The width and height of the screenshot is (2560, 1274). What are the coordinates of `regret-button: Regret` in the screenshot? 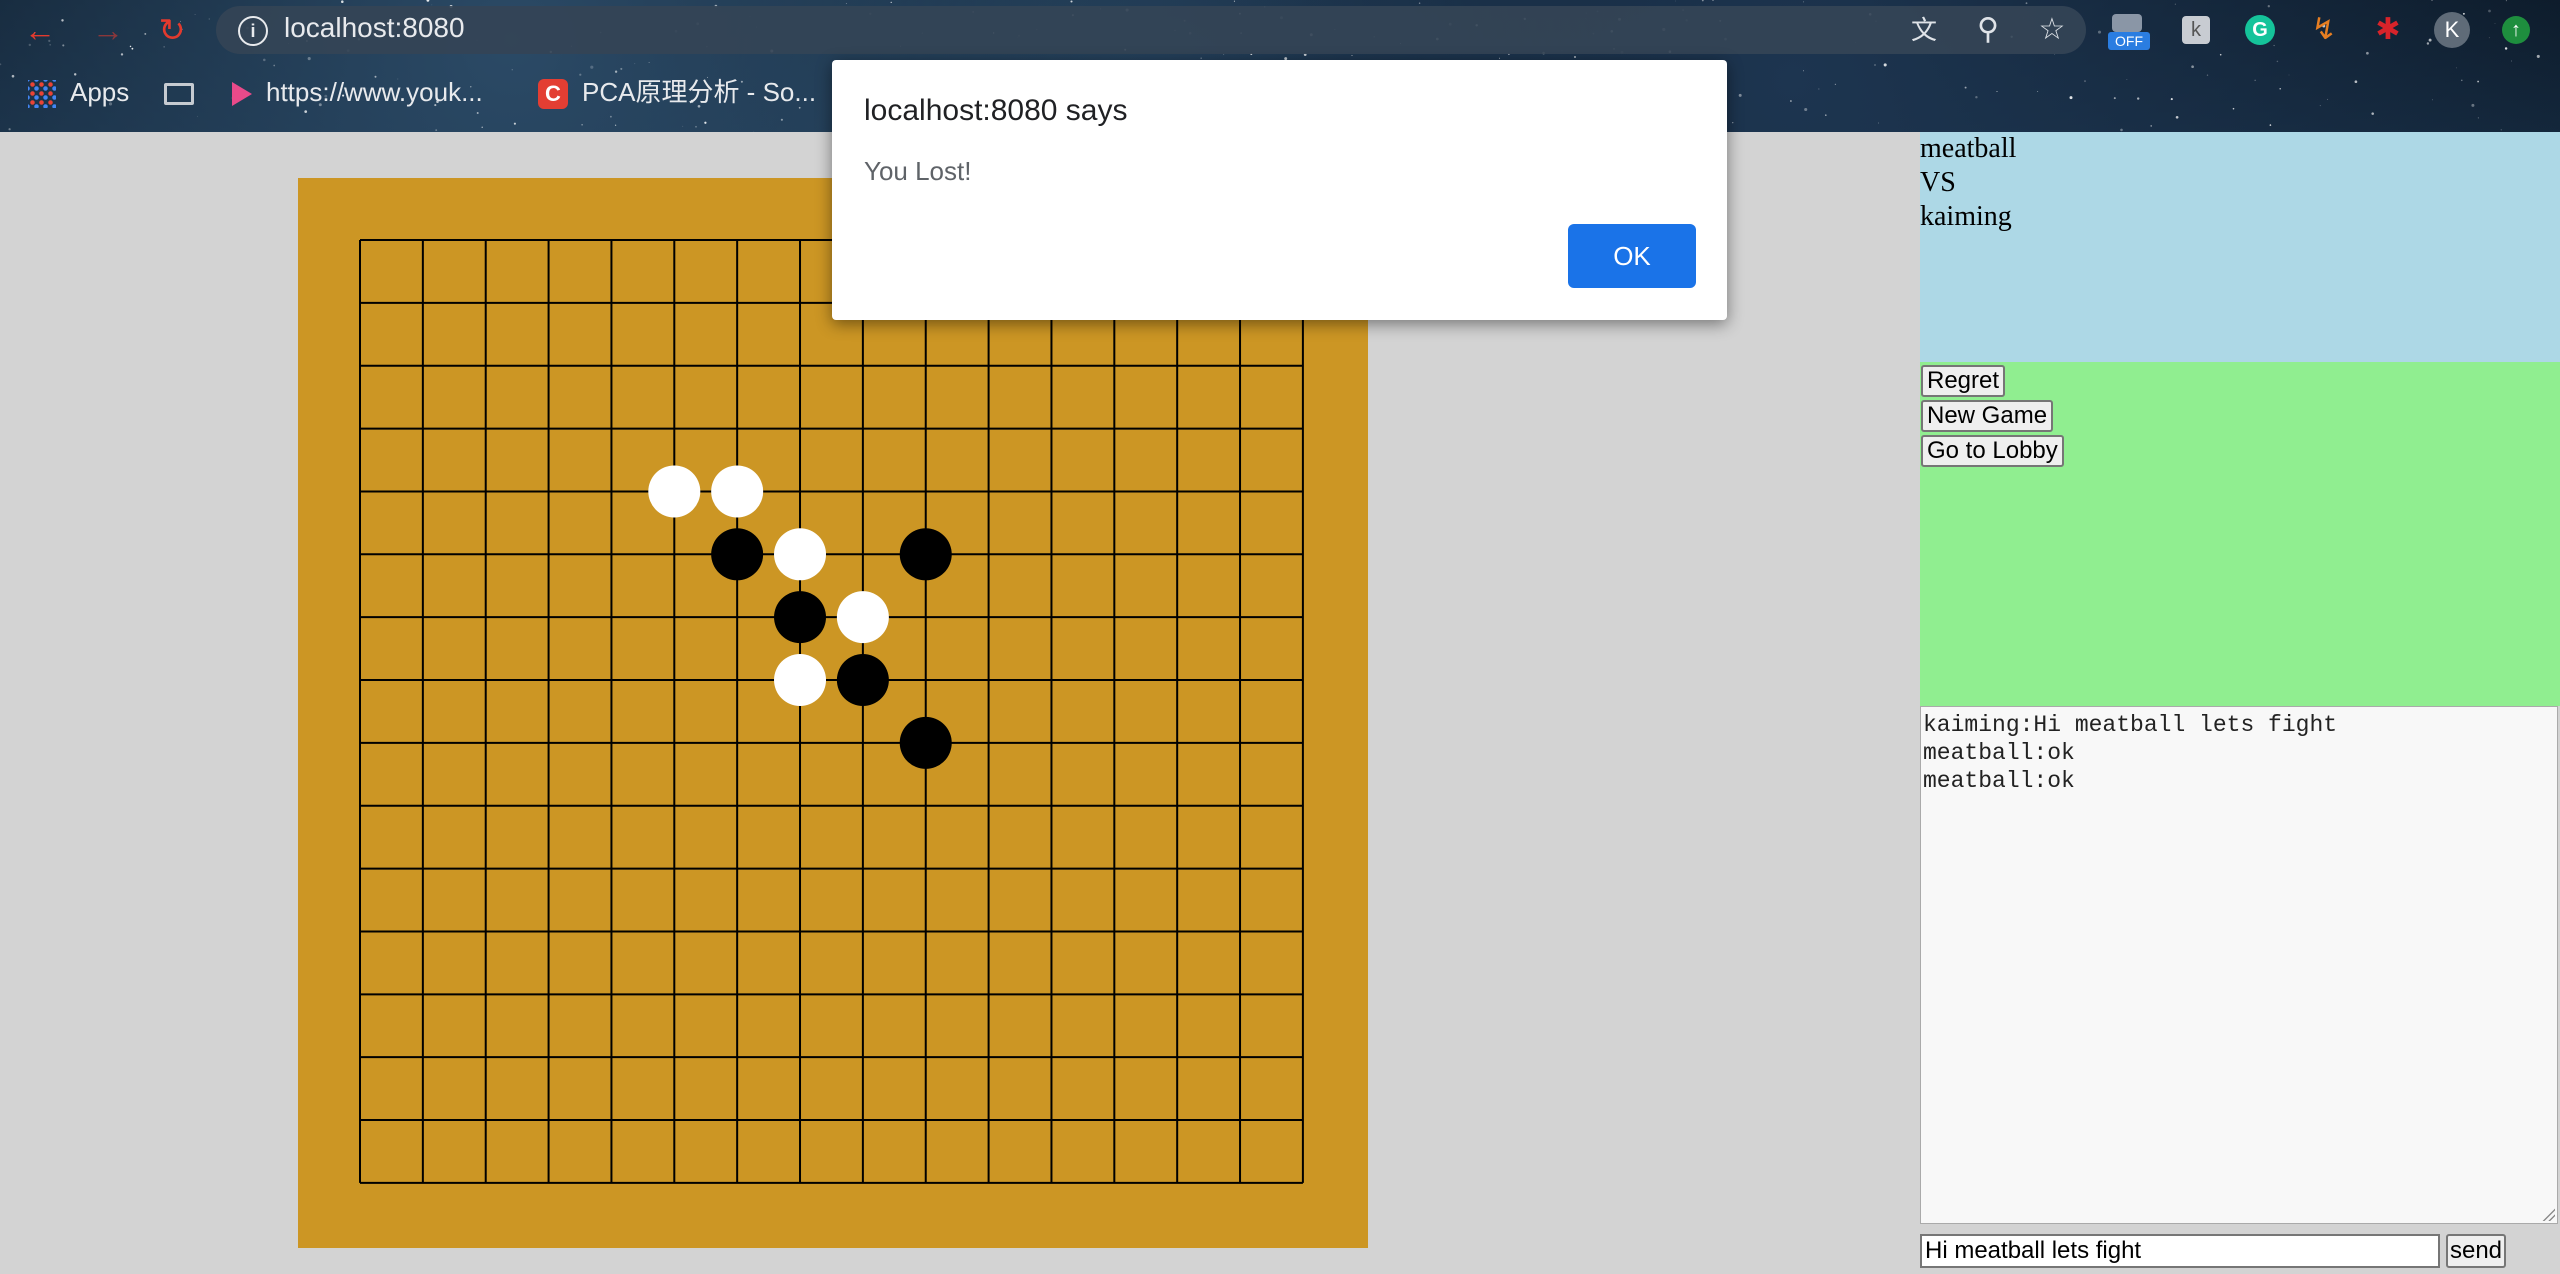 It's located at (1963, 381).